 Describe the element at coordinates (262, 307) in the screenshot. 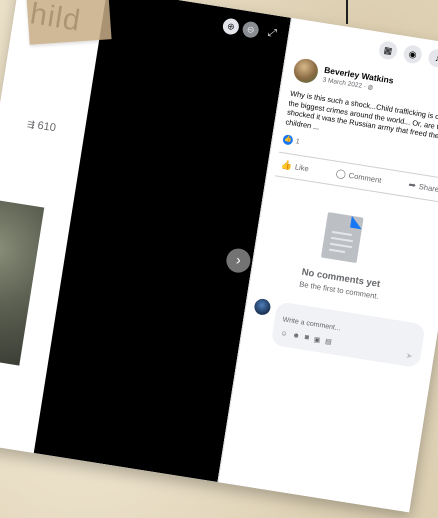

I see `current-user-avatar` at that location.